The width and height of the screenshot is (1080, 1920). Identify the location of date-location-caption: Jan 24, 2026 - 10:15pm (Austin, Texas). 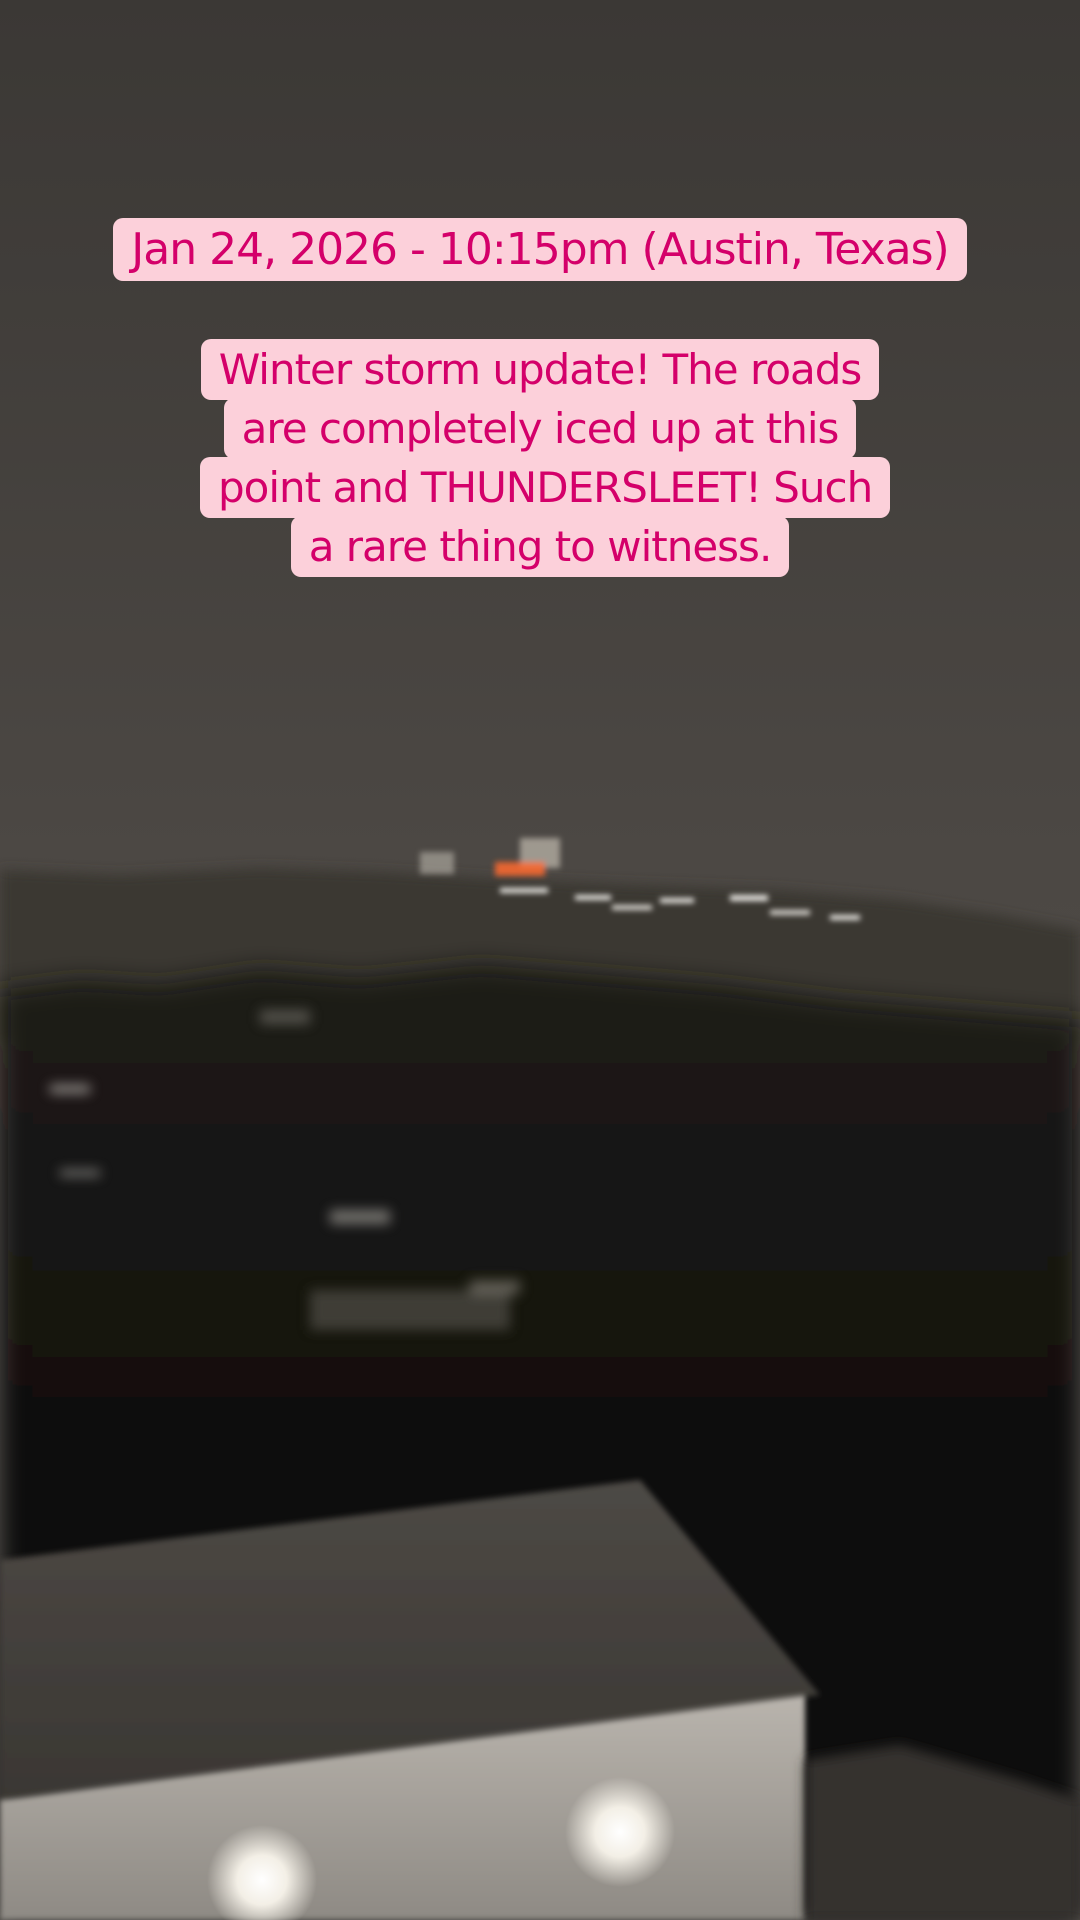
(540, 249).